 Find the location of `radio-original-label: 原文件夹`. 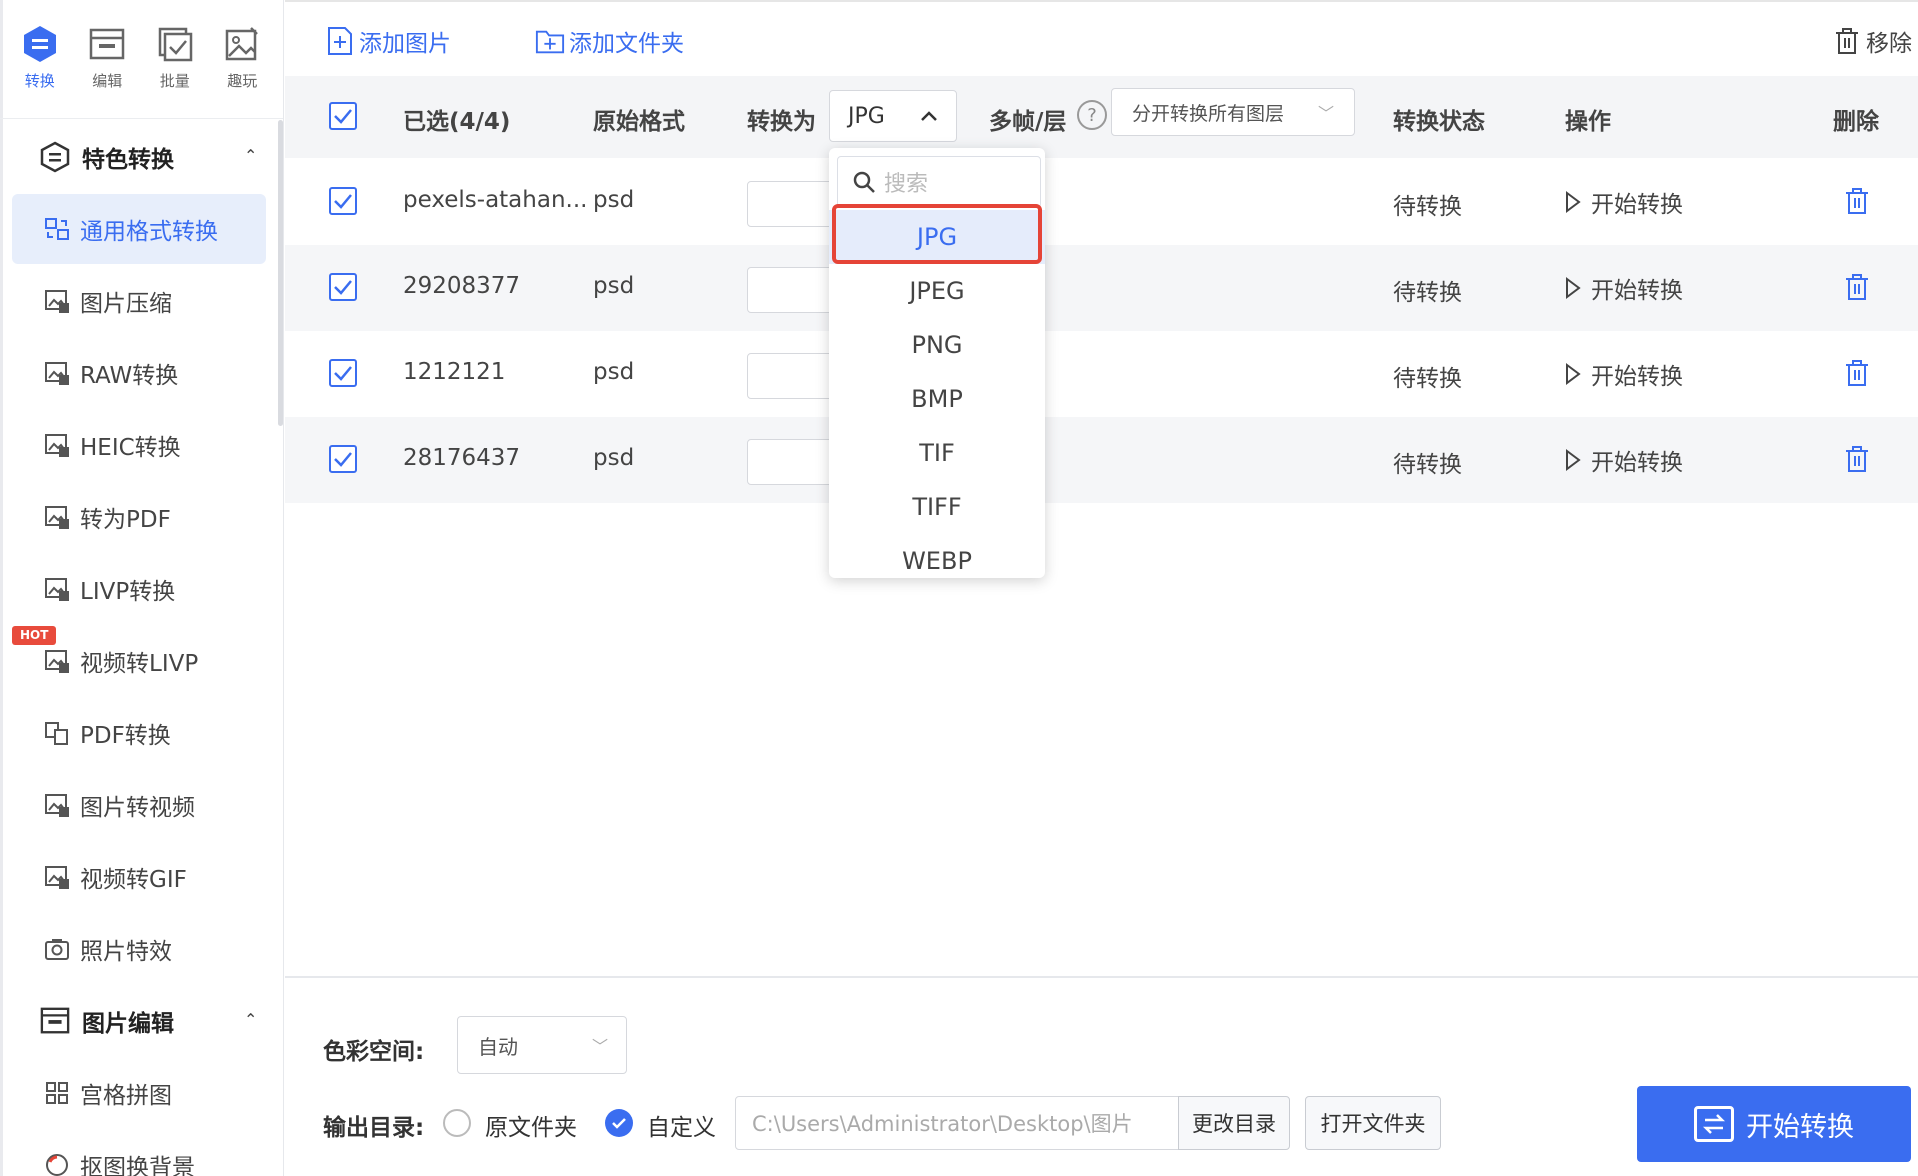

radio-original-label: 原文件夹 is located at coordinates (531, 1128).